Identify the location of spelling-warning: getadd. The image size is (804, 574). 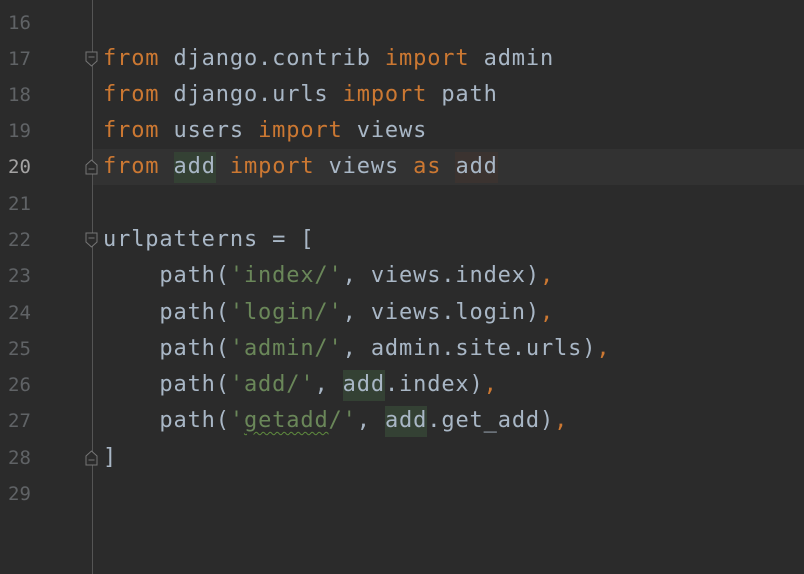
(286, 420).